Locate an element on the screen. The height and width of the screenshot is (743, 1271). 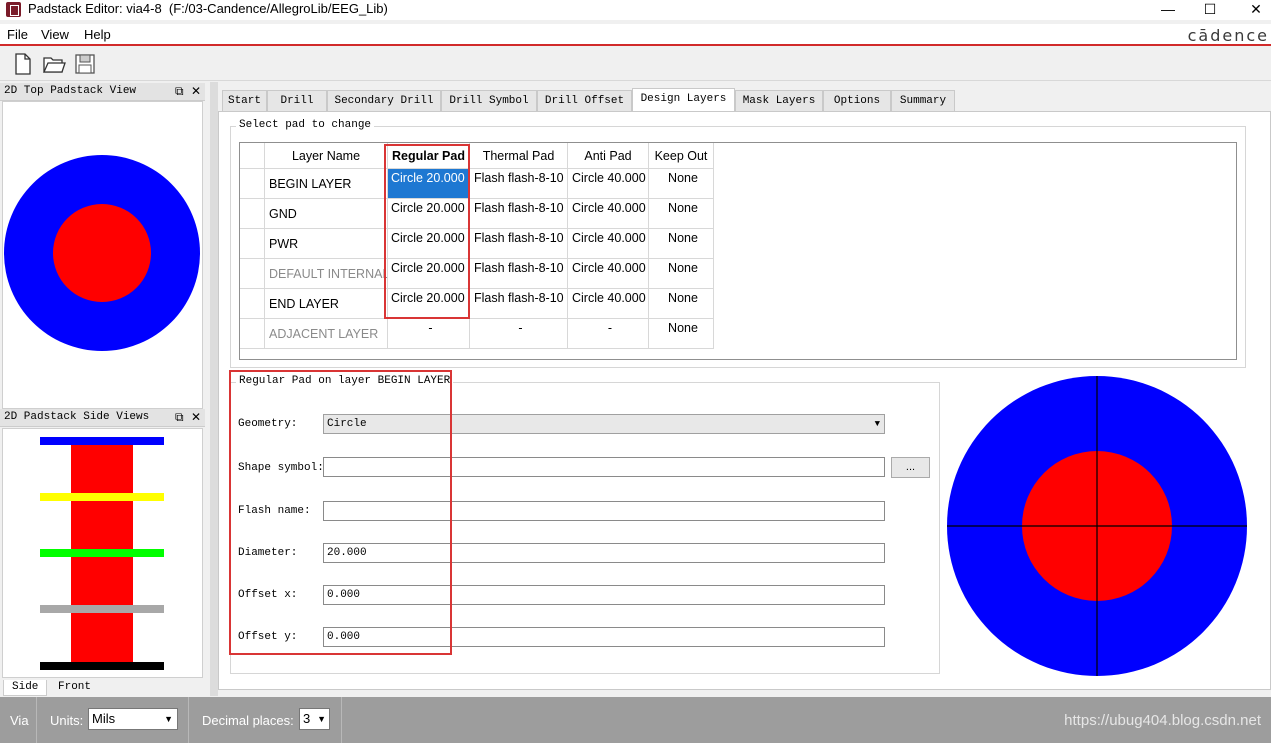
pad-circle is located at coordinates (102, 253).